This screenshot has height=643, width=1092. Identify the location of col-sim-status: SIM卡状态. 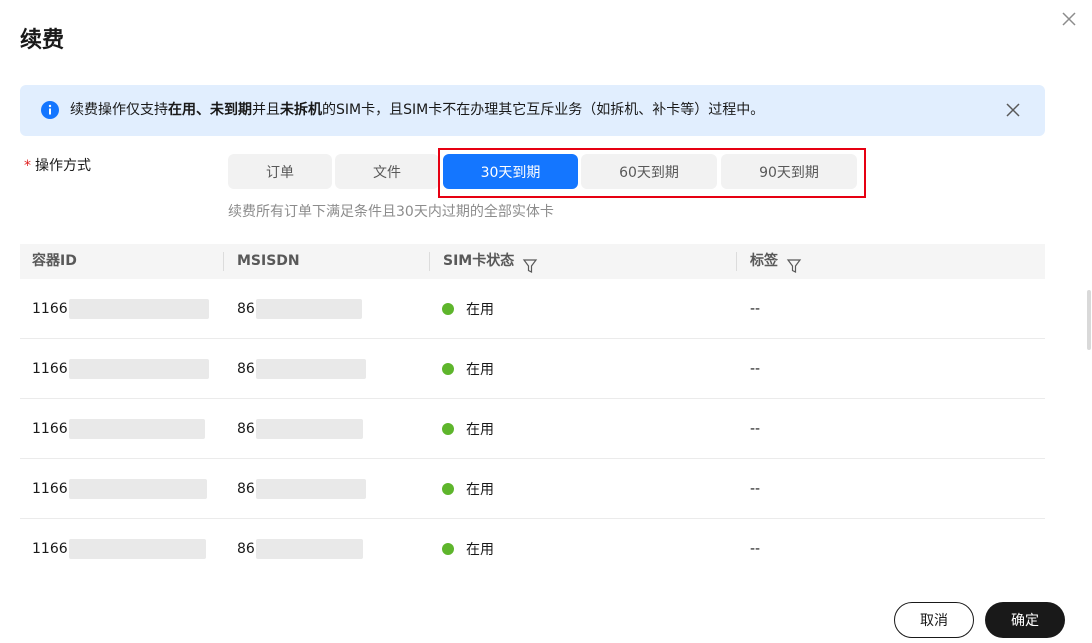
(490, 261).